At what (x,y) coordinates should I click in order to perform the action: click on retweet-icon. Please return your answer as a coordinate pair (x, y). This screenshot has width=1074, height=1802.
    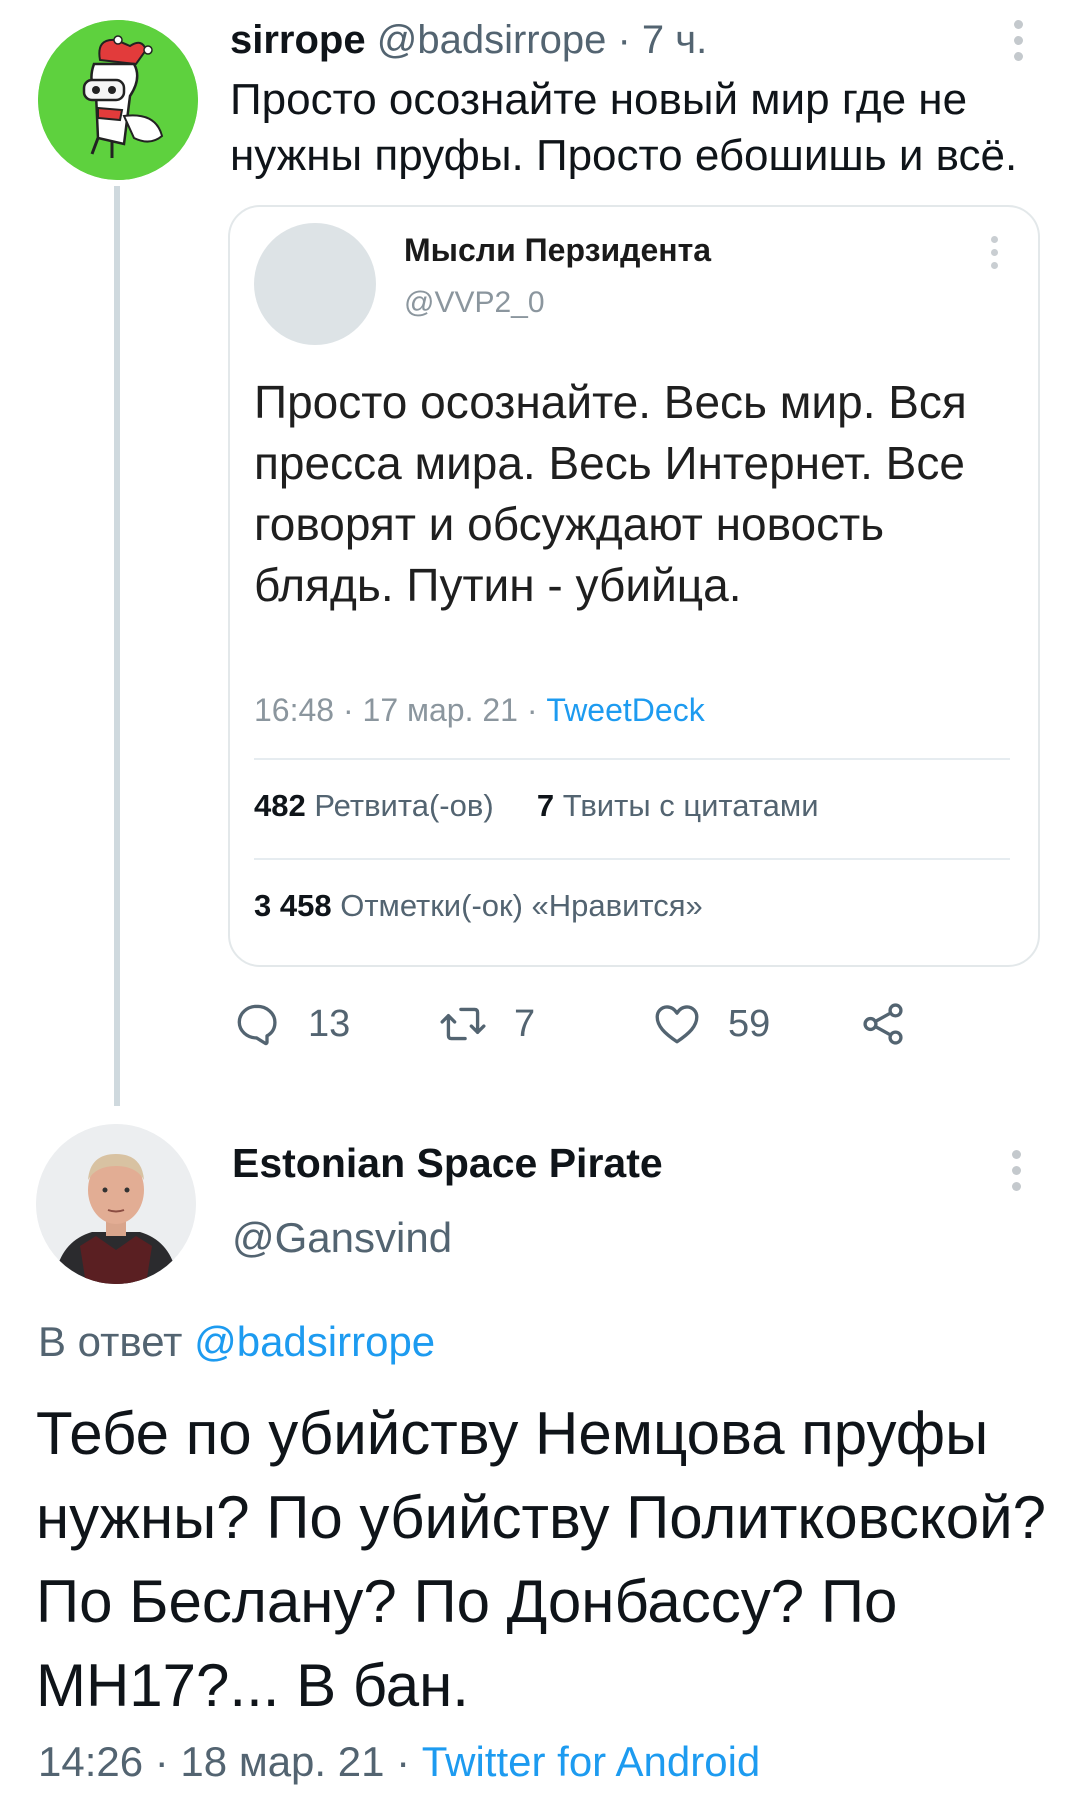
    Looking at the image, I should click on (463, 1024).